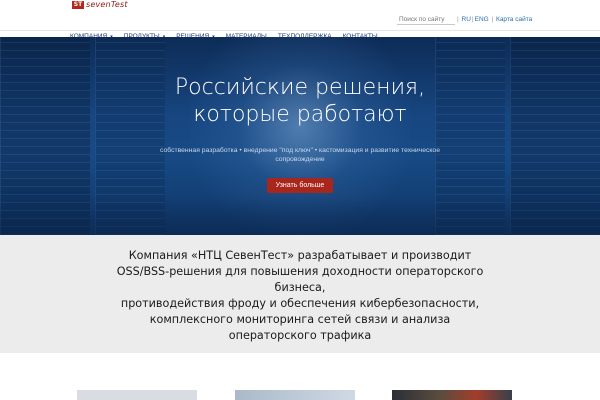  What do you see at coordinates (300, 101) in the screenshot?
I see `hero-title: Российские решения, которые работают` at bounding box center [300, 101].